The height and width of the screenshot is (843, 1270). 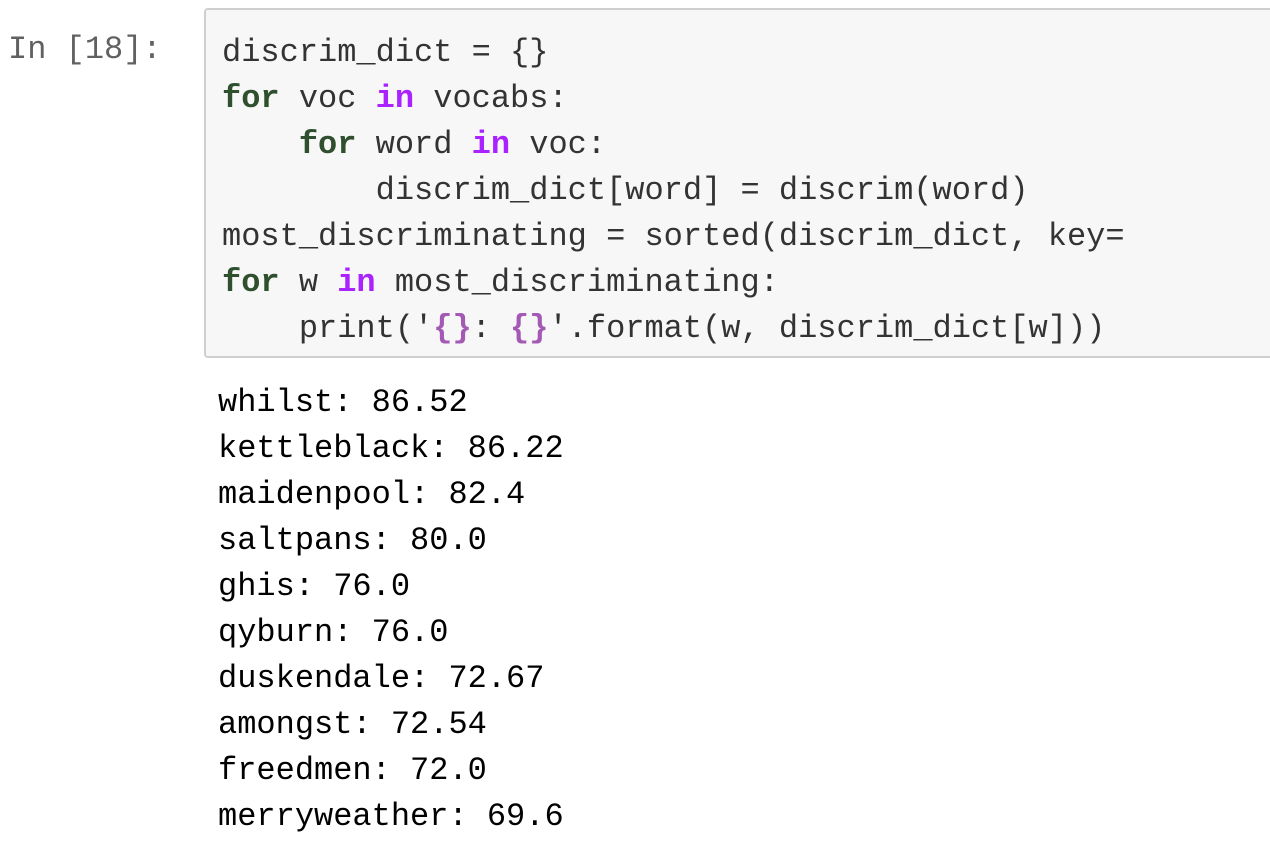 I want to click on code-token: discrim_dict = {}, so click(x=385, y=52).